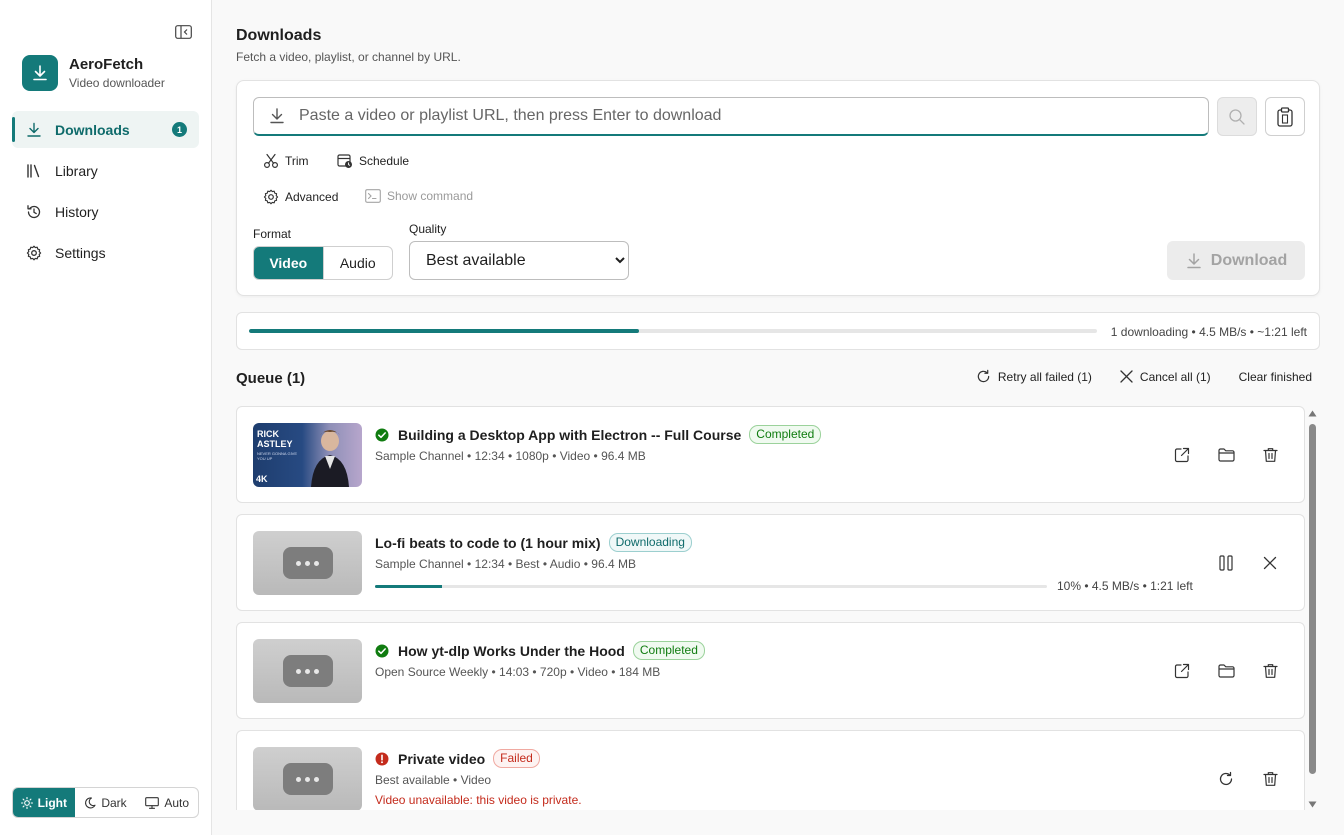 This screenshot has width=1344, height=835. I want to click on app-logo, so click(40, 73).